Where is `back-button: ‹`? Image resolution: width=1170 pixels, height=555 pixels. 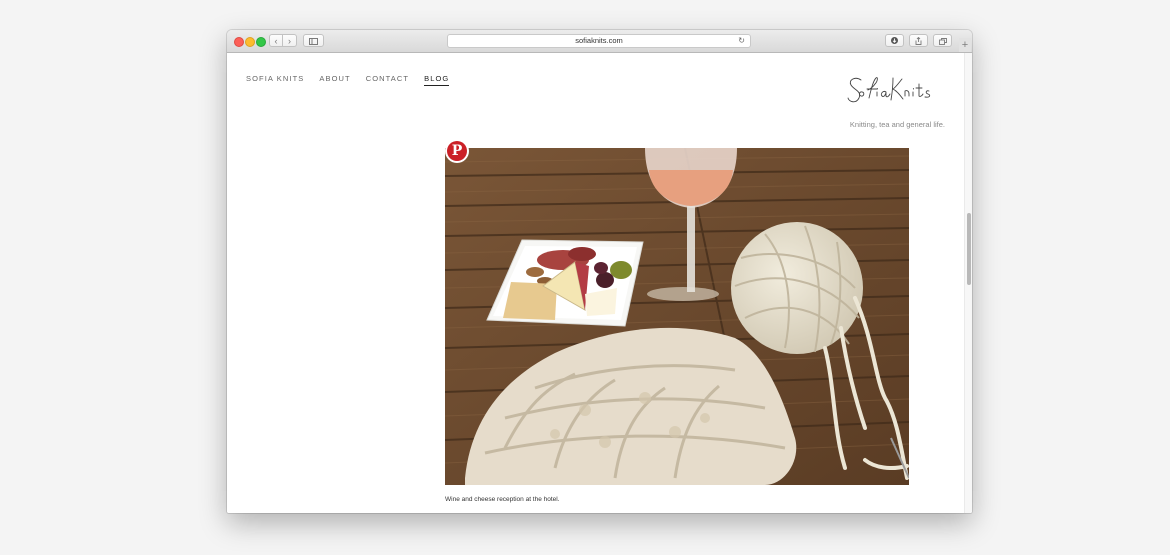
back-button: ‹ is located at coordinates (276, 40).